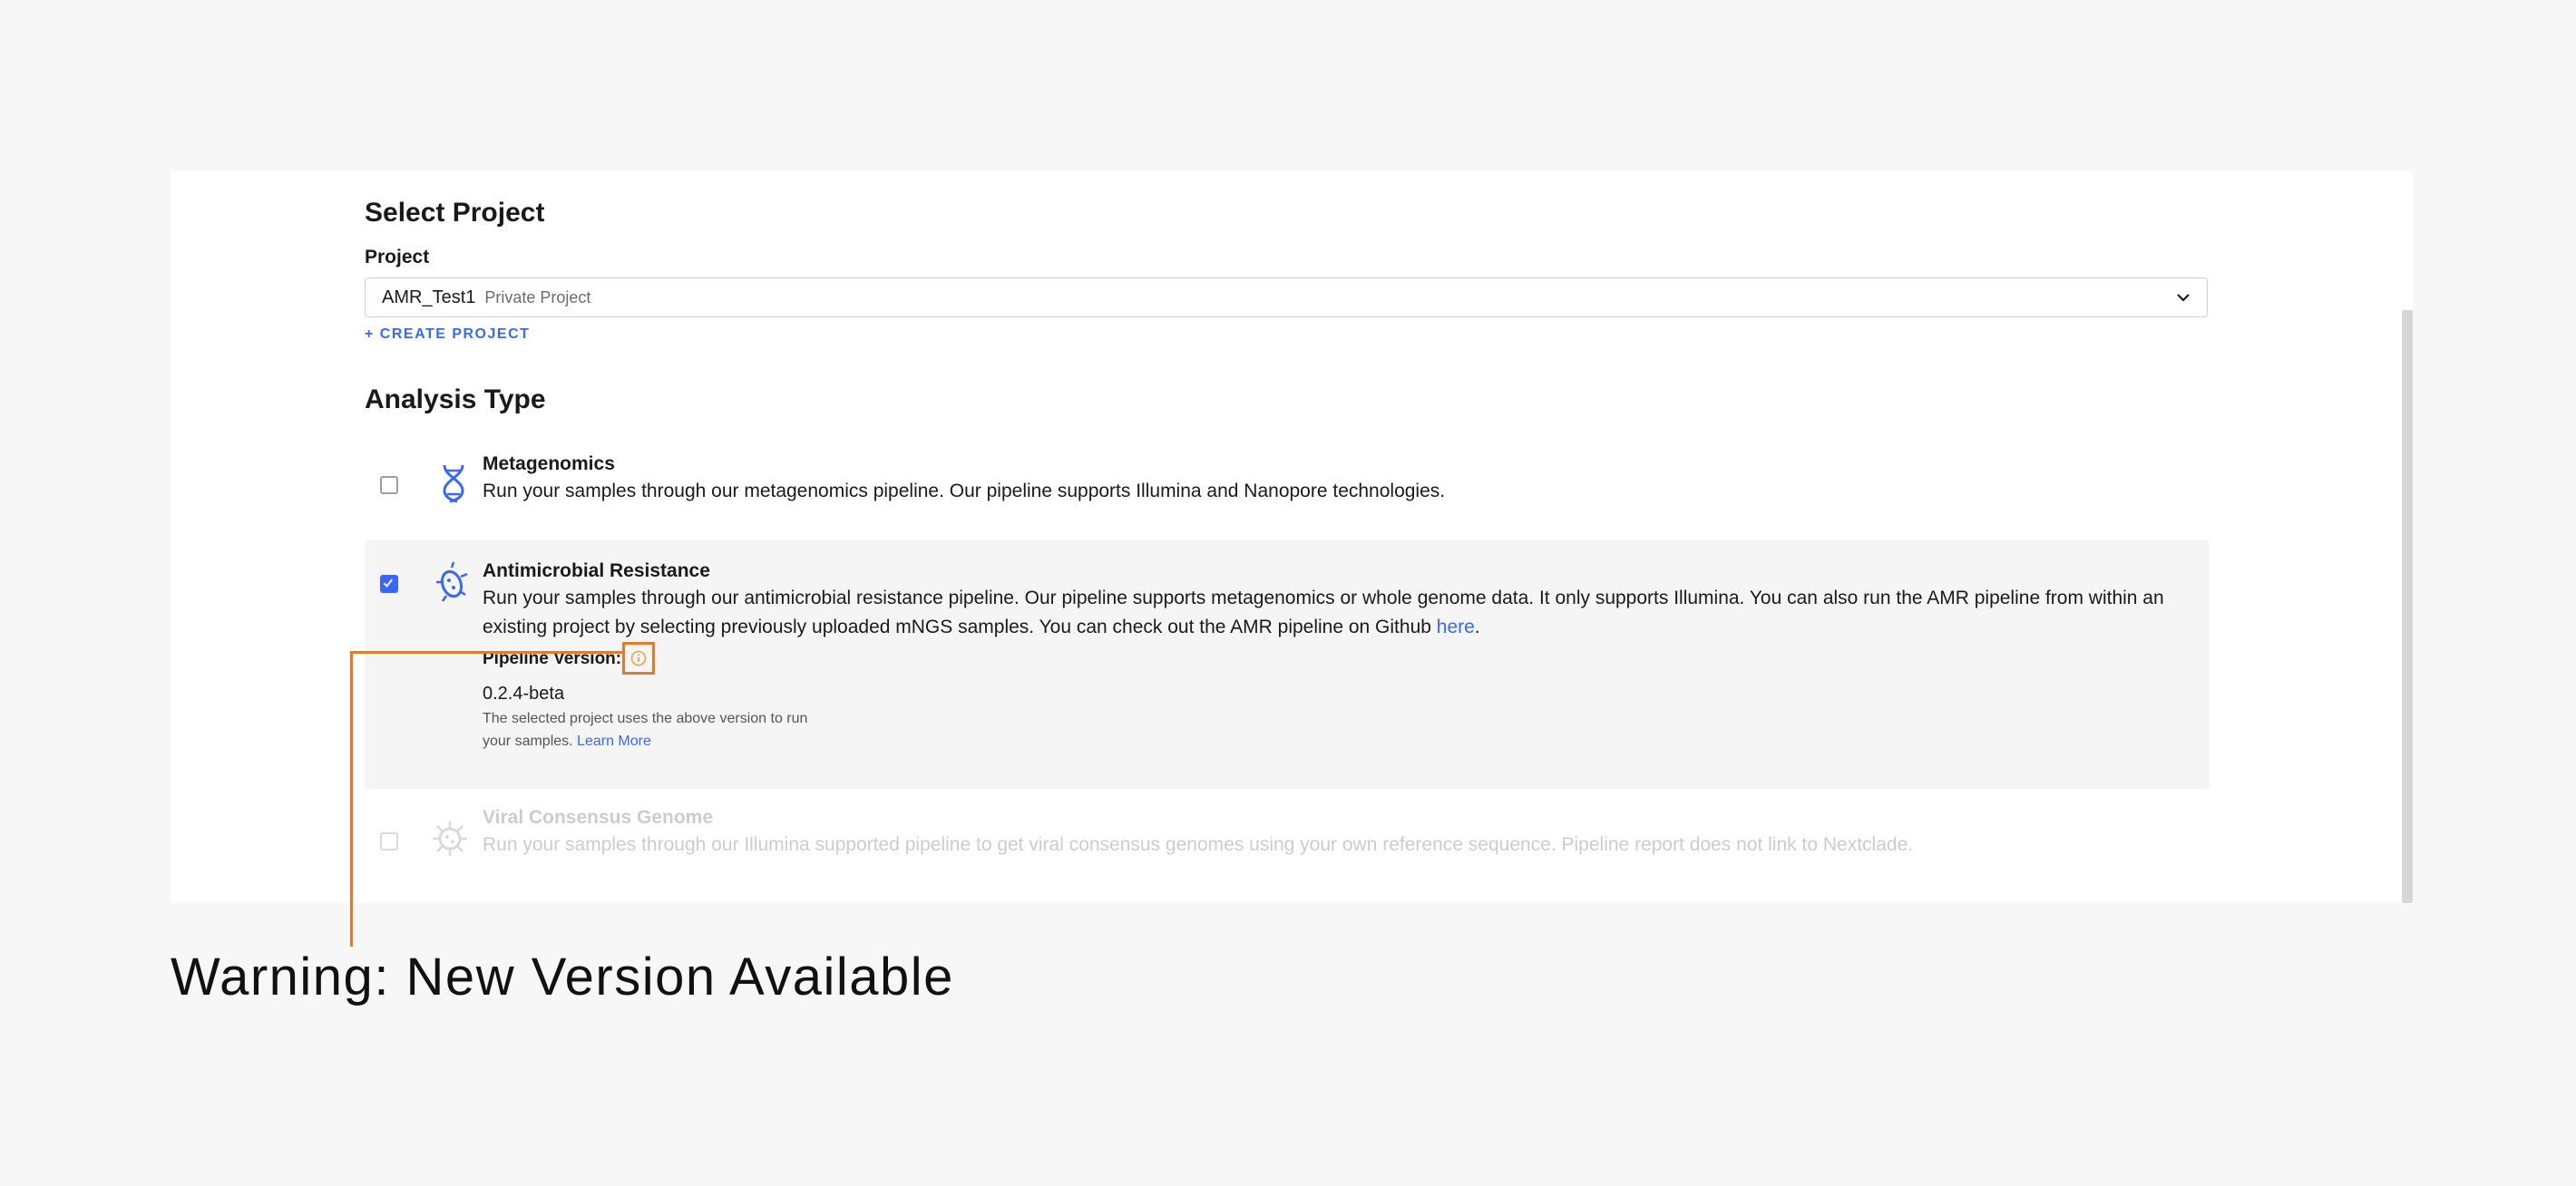 Image resolution: width=2576 pixels, height=1186 pixels. Describe the element at coordinates (447, 334) in the screenshot. I see `create-project-link: + CREATE PROJECT` at that location.